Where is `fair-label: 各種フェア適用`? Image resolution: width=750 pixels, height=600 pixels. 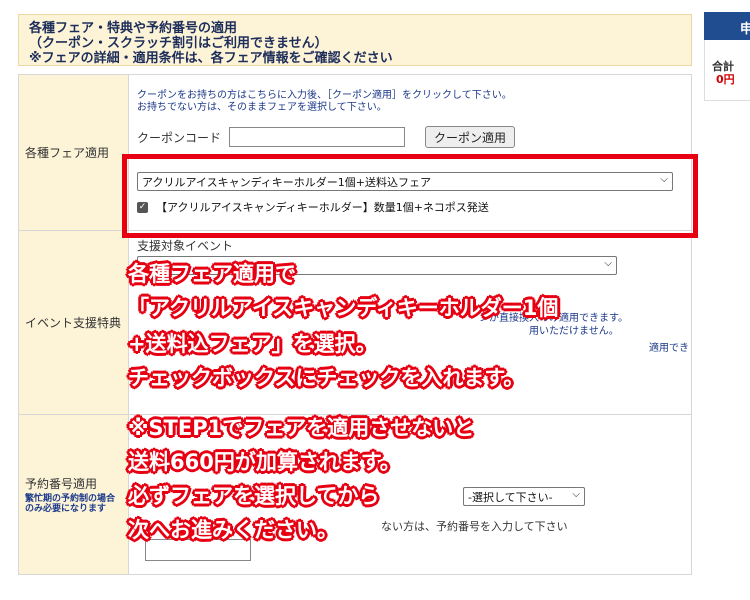 fair-label: 各種フェア適用 is located at coordinates (67, 153).